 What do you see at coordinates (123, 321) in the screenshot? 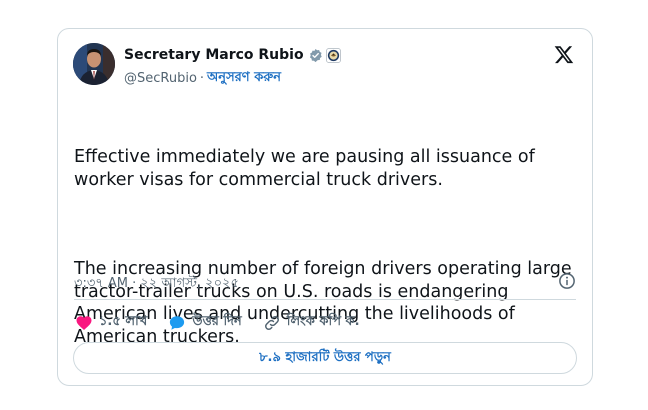
I see `like-count: ১.৫ লাখ` at bounding box center [123, 321].